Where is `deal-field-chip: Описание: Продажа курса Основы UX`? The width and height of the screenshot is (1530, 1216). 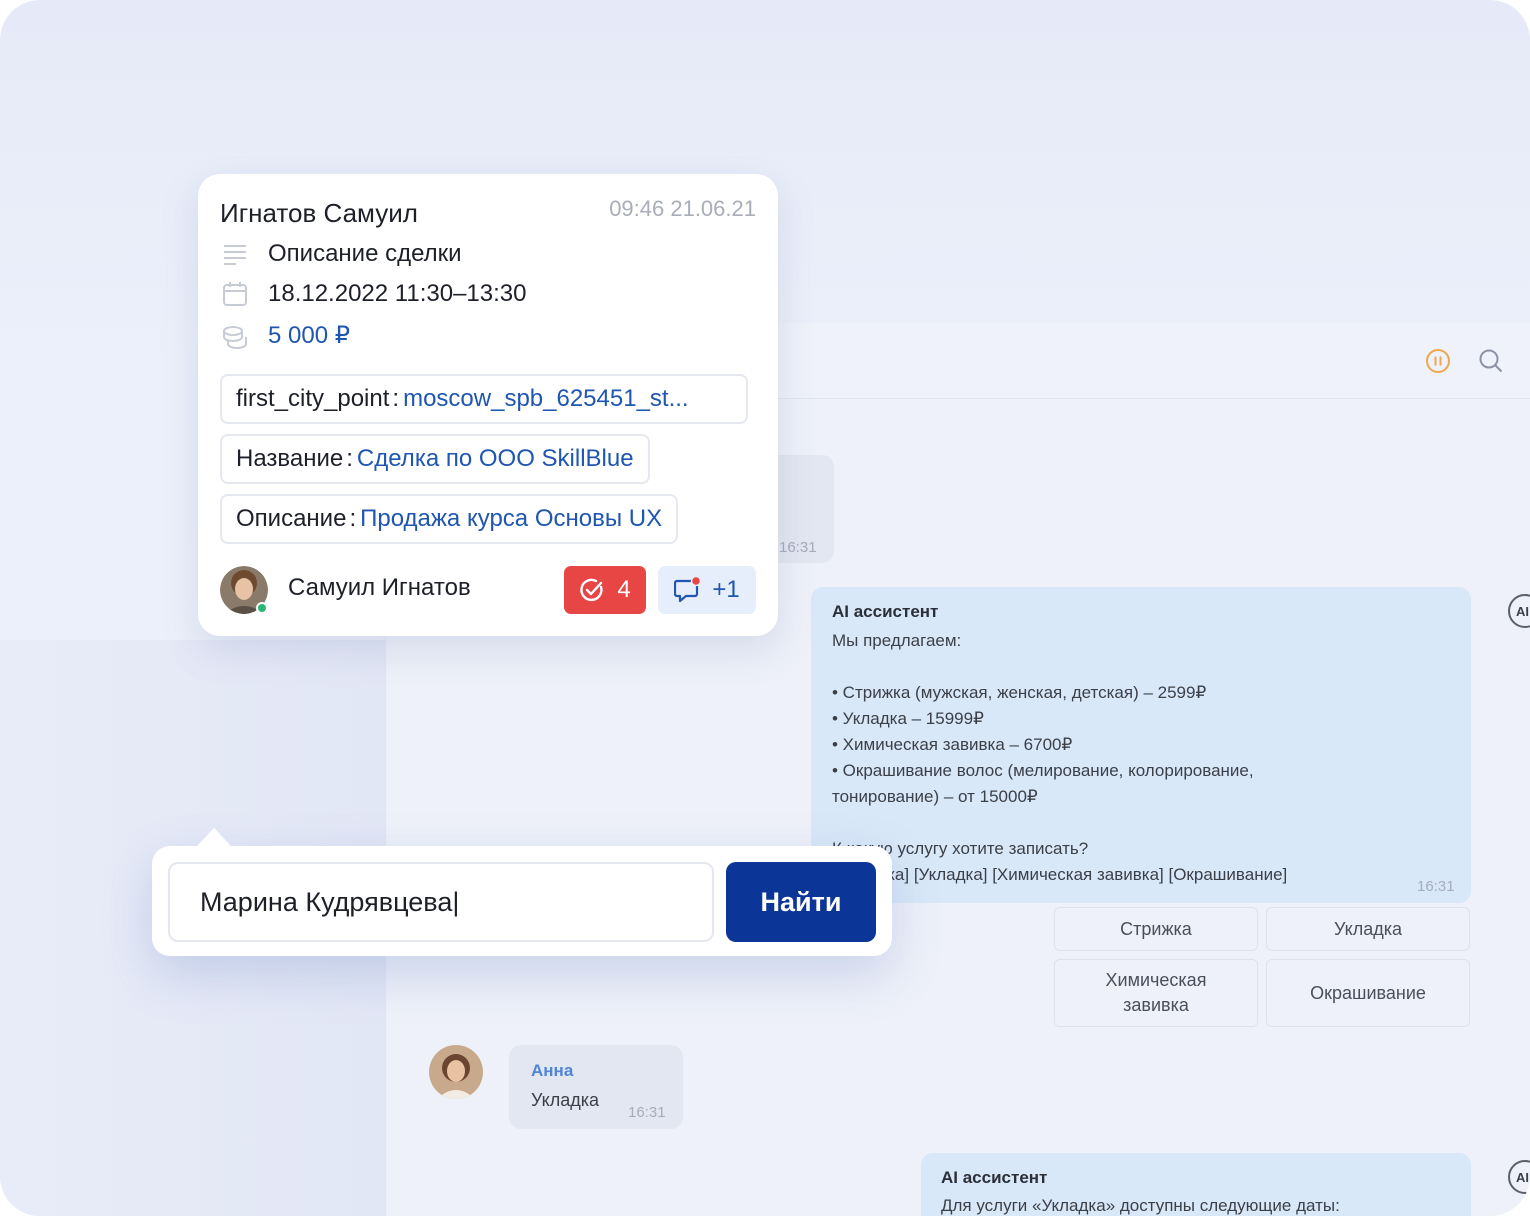 deal-field-chip: Описание: Продажа курса Основы UX is located at coordinates (449, 519).